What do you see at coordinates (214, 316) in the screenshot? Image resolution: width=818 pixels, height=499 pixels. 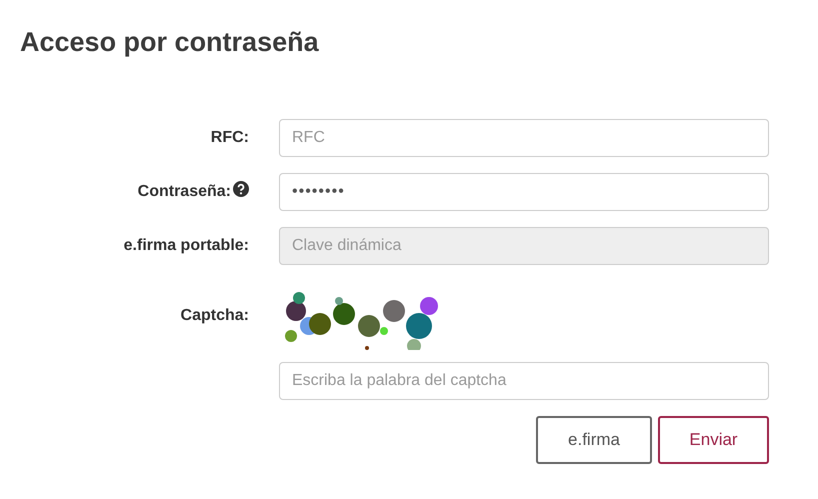 I see `field-label: Captcha:` at bounding box center [214, 316].